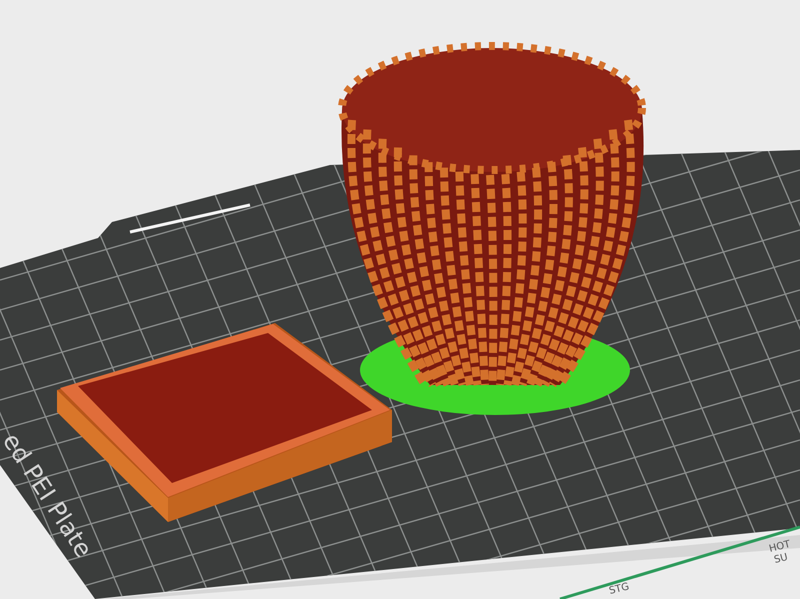 The width and height of the screenshot is (800, 599). I want to click on bed-edge-label: STG, so click(619, 589).